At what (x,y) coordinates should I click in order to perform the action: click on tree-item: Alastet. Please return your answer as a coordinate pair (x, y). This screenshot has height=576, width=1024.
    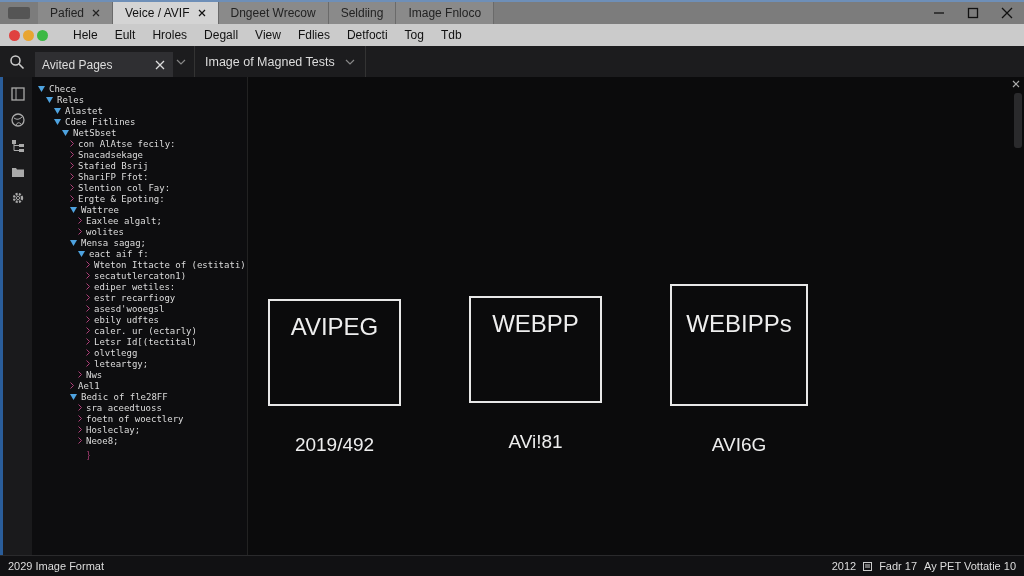
    Looking at the image, I should click on (84, 110).